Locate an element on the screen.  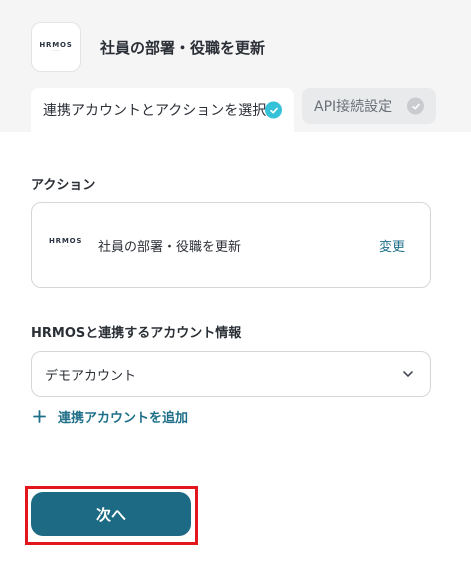
tab-api-settings: API接続設定 is located at coordinates (369, 106).